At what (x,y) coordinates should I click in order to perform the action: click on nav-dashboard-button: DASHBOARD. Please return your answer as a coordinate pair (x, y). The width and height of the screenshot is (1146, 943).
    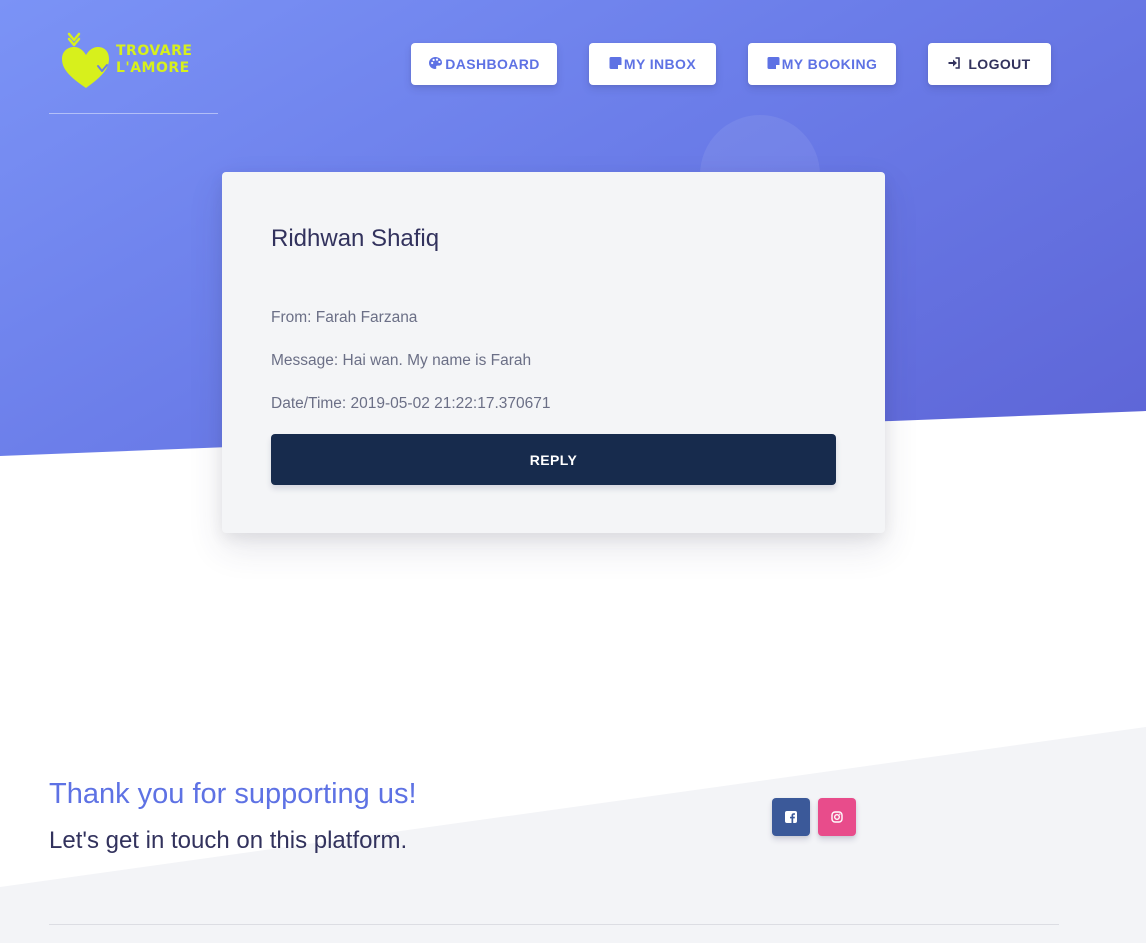
    Looking at the image, I should click on (484, 64).